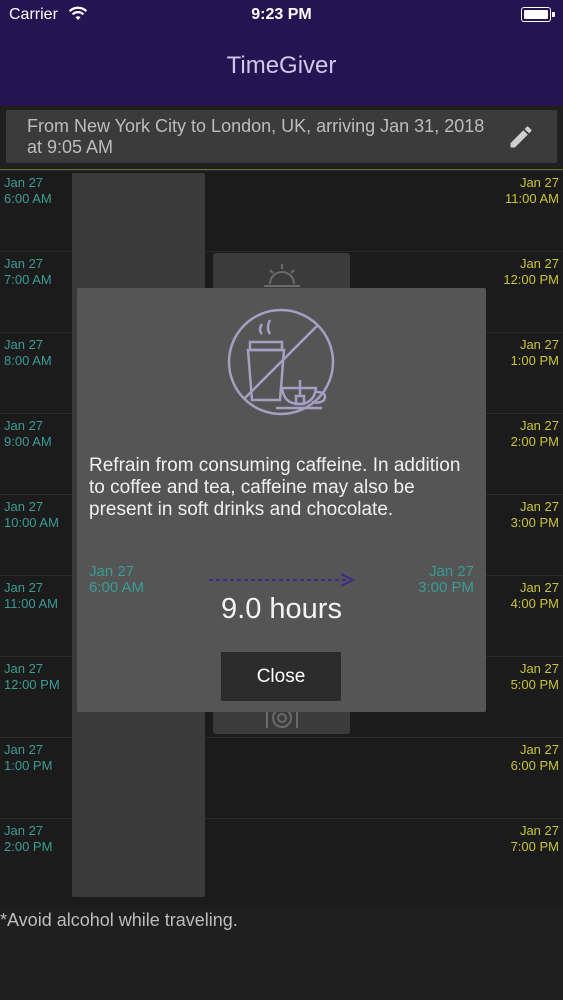  Describe the element at coordinates (28, 271) in the screenshot. I see `origin-time: Jan 27 7:00 AM` at that location.